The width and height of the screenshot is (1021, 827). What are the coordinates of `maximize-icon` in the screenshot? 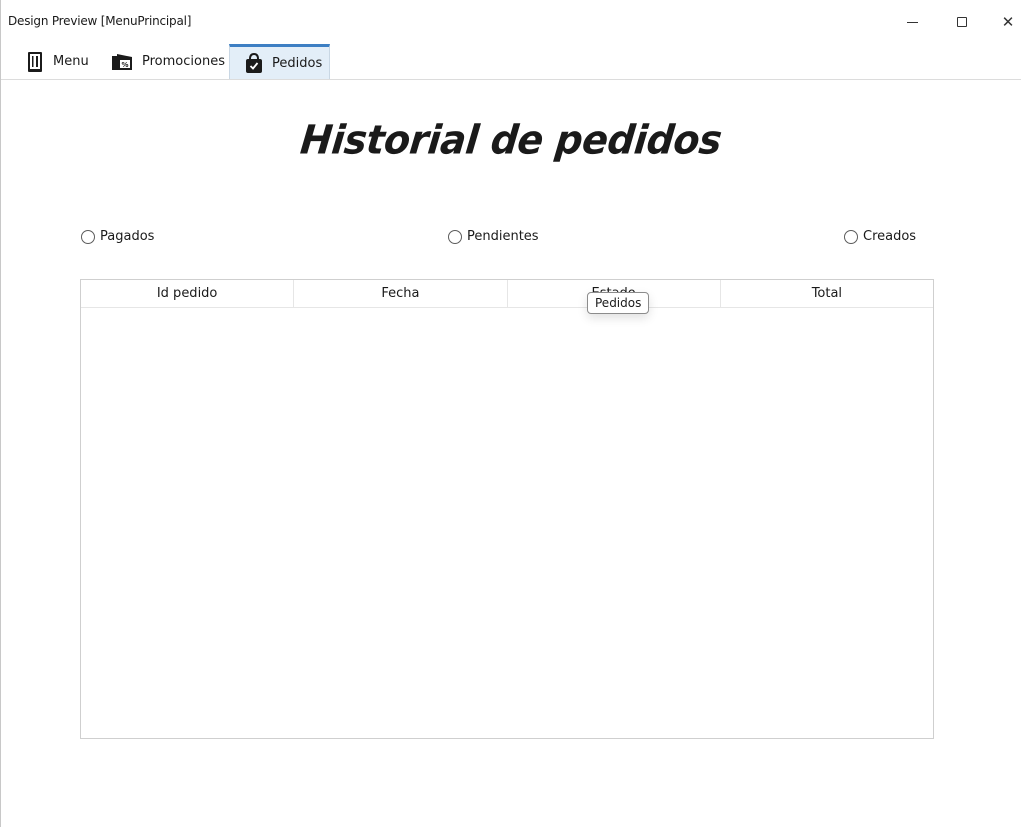 It's located at (962, 22).